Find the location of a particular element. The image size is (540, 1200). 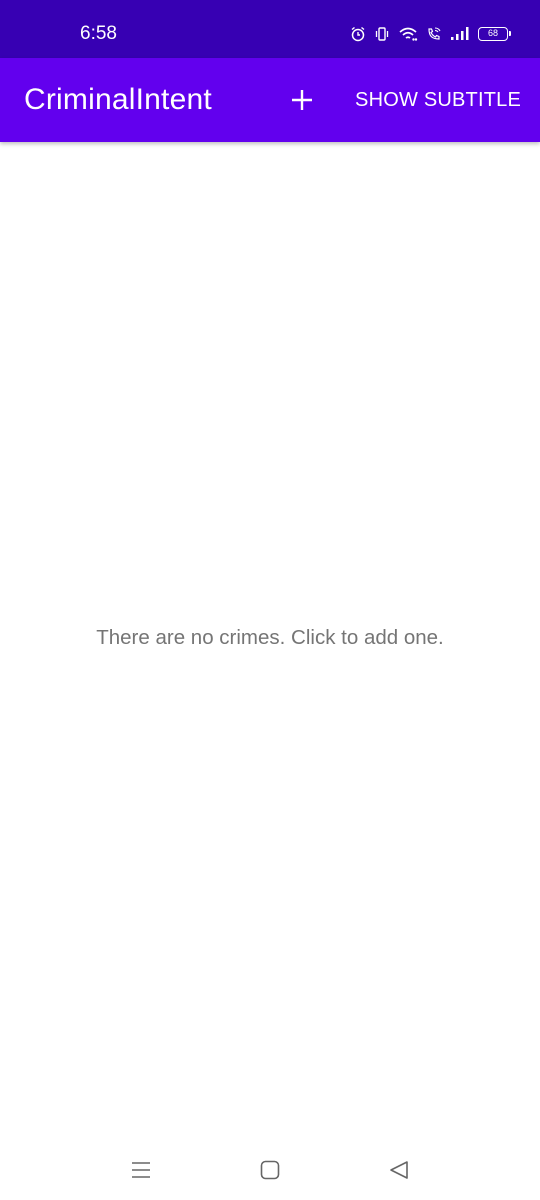

back-button is located at coordinates (399, 1170).